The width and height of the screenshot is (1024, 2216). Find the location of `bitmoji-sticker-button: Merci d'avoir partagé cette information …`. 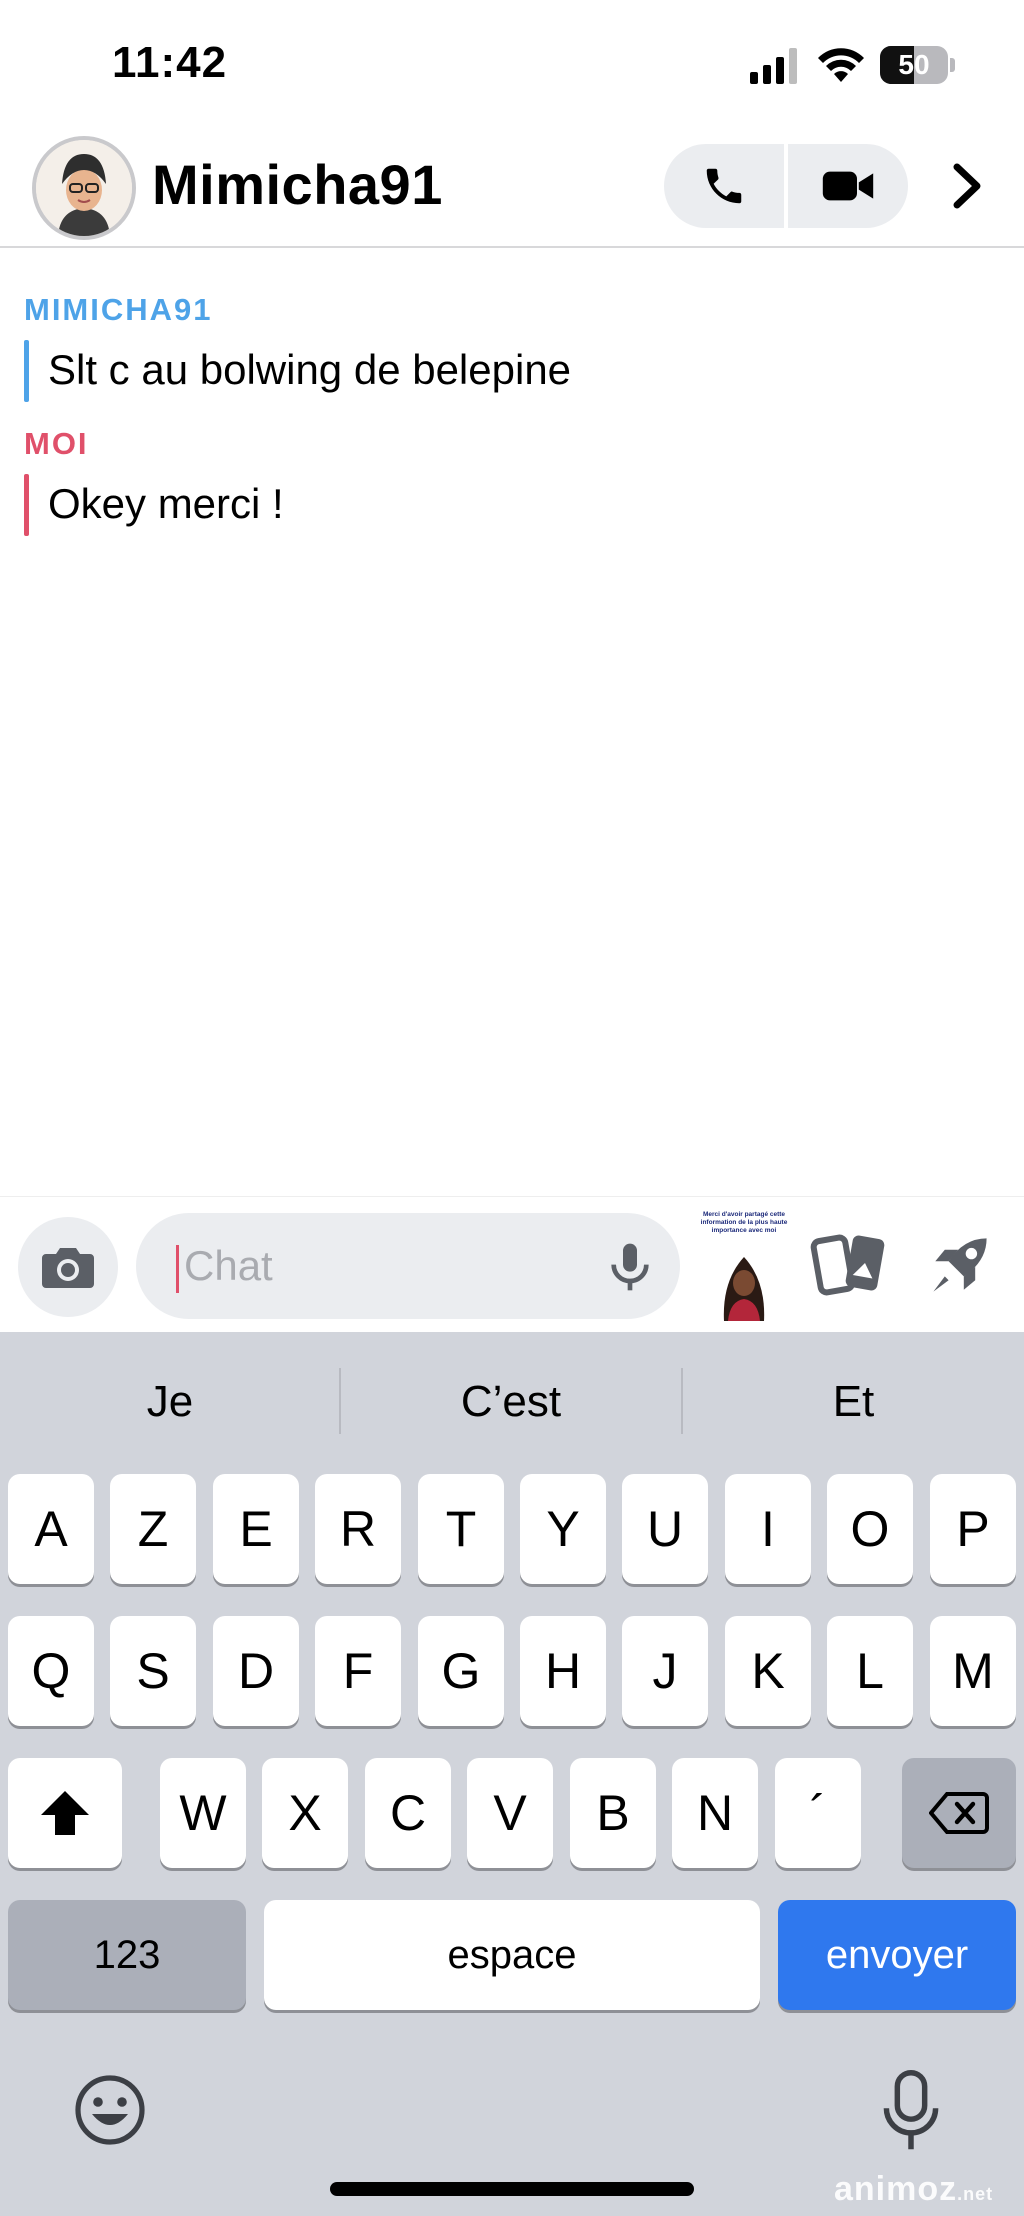

bitmoji-sticker-button: Merci d'avoir partagé cette information … is located at coordinates (744, 1266).